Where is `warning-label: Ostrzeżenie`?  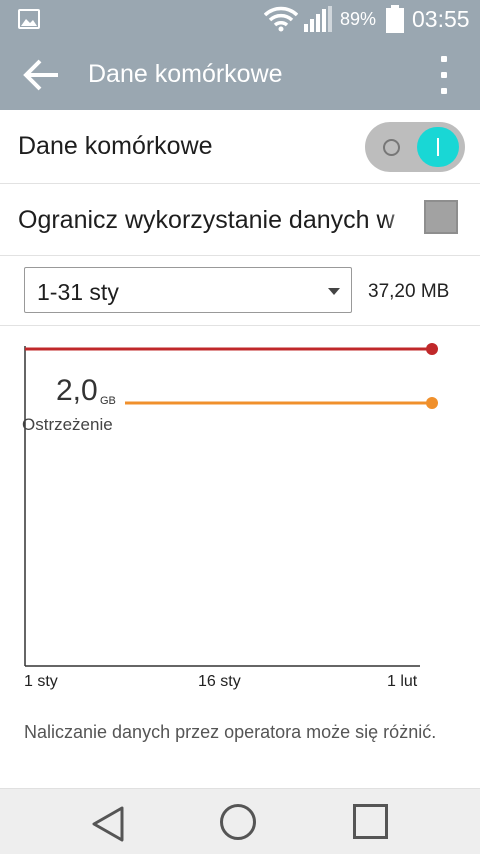 warning-label: Ostrzeżenie is located at coordinates (67, 424).